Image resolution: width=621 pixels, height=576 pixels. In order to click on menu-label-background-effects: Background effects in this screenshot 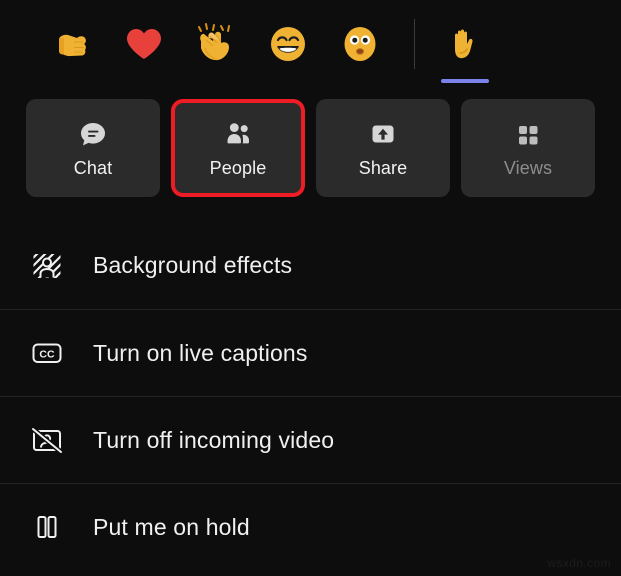, I will do `click(193, 265)`.